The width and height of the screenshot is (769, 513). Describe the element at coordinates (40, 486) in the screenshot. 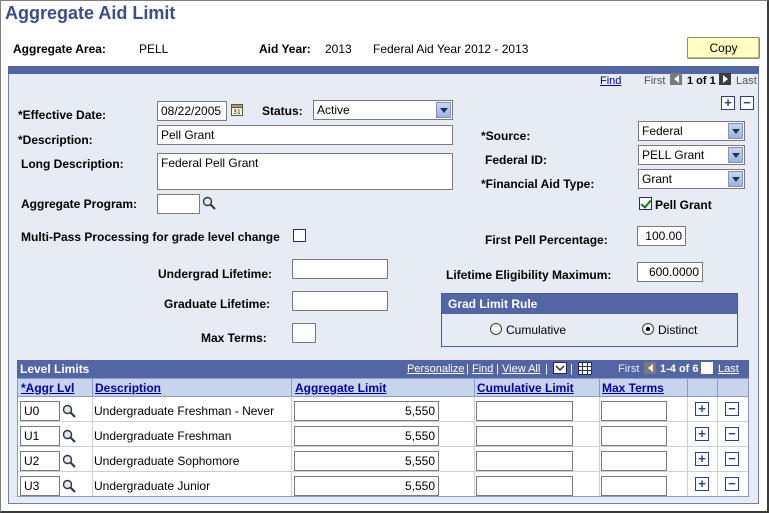

I see `row-aggr-lvl-field: U3` at that location.